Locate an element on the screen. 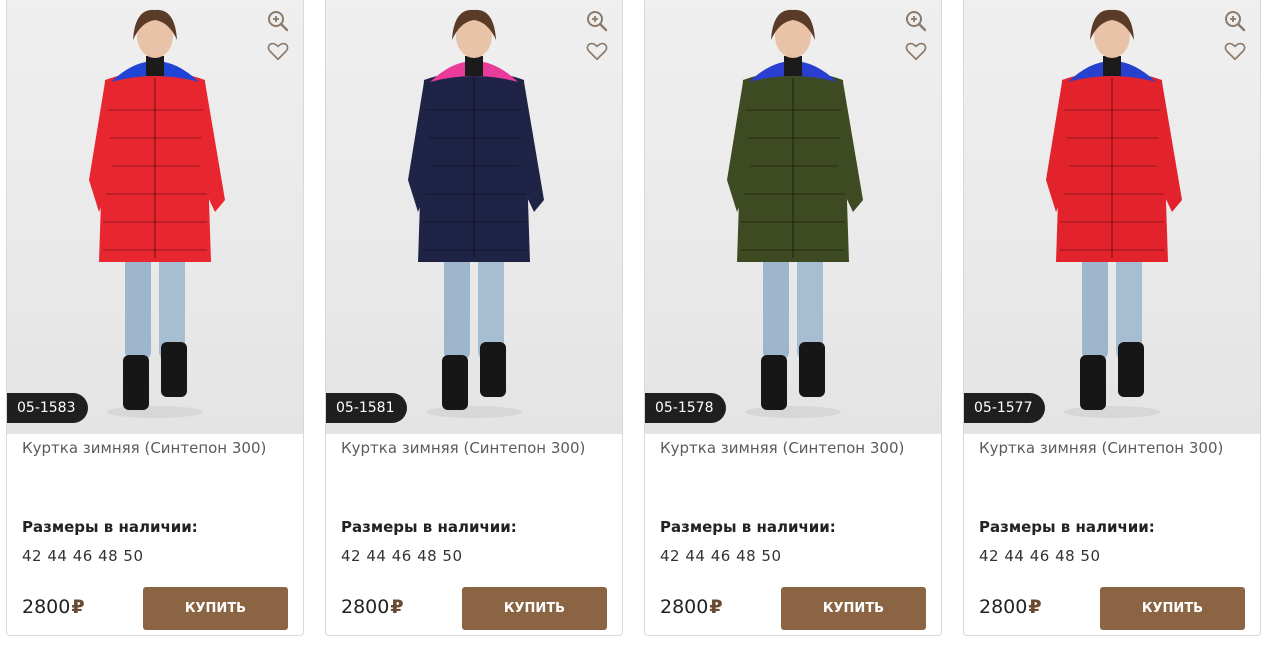 This screenshot has width=1280, height=659. sku-badge: 05-1578 is located at coordinates (685, 408).